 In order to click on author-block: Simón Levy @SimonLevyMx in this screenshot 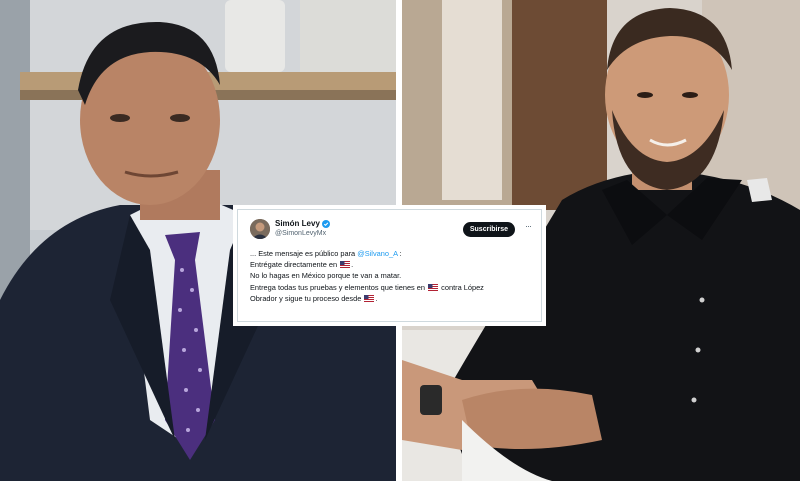, I will do `click(302, 229)`.